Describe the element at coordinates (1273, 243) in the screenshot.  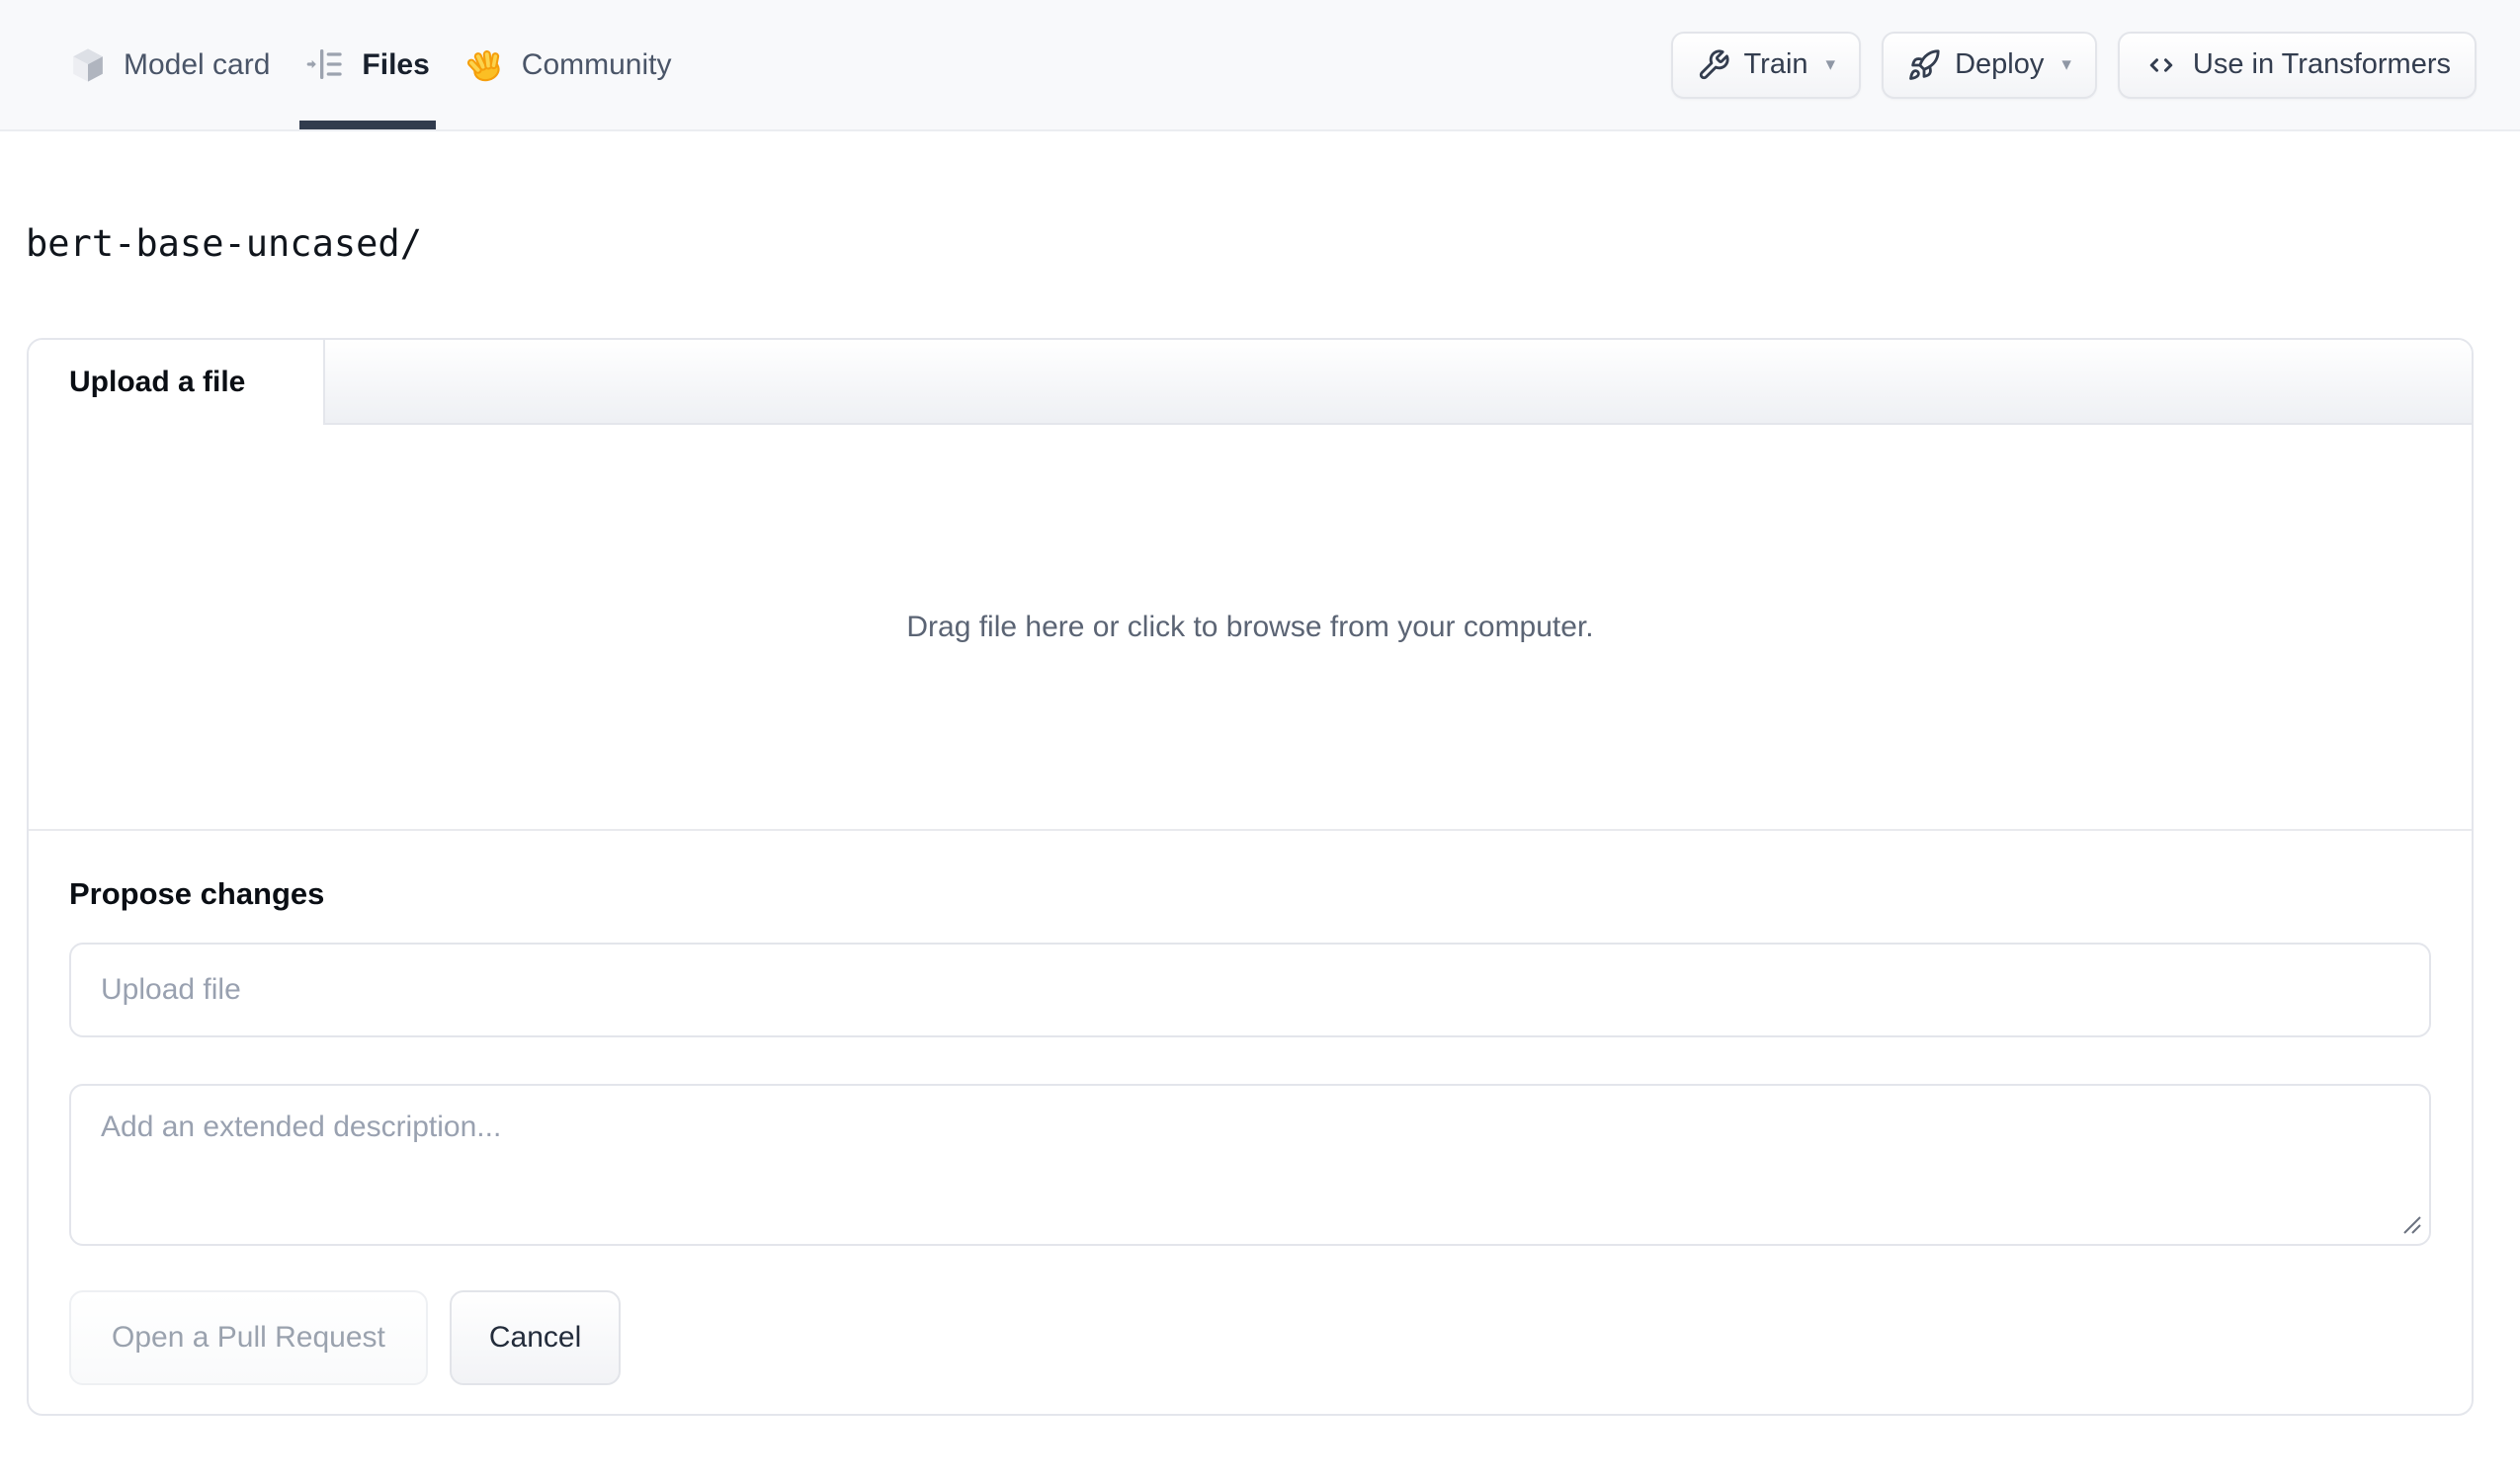
I see `breadcrumb: bert-base-uncased/` at that location.